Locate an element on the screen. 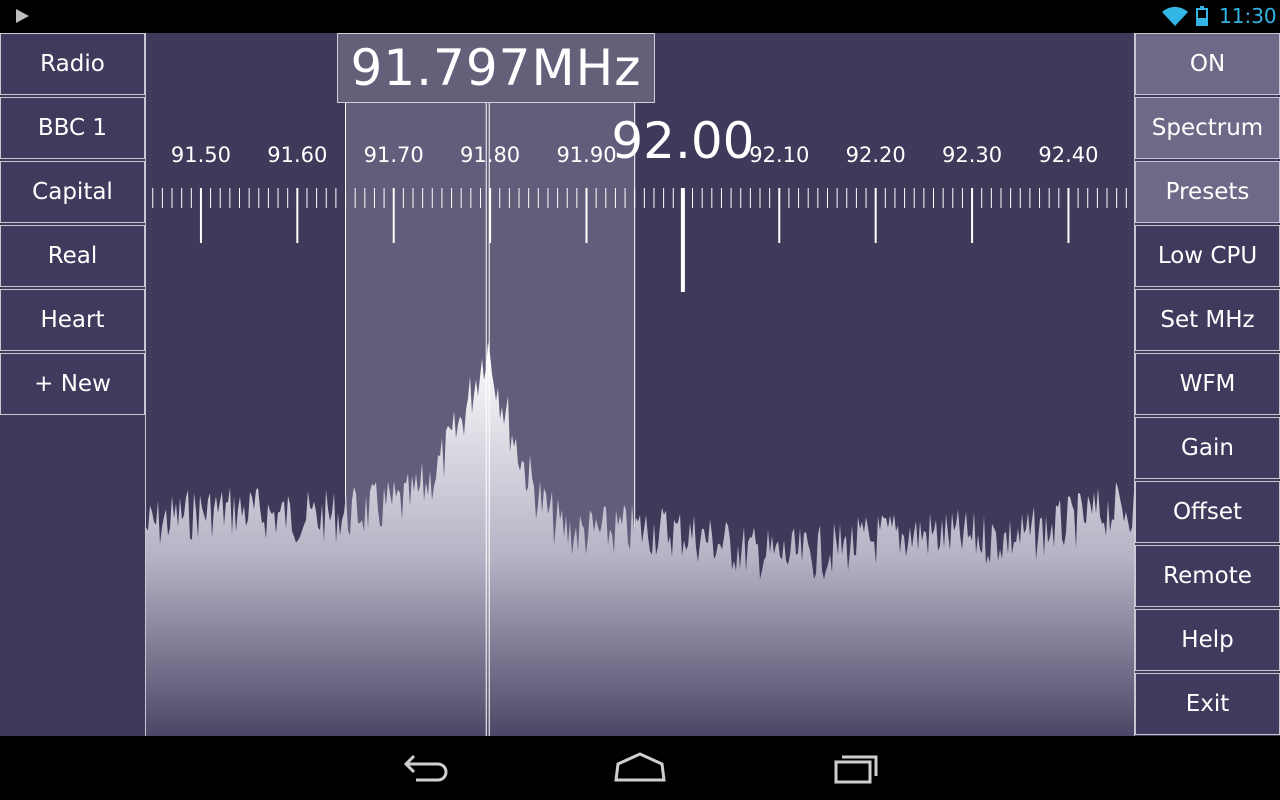  scale-label: 92.20 is located at coordinates (875, 155).